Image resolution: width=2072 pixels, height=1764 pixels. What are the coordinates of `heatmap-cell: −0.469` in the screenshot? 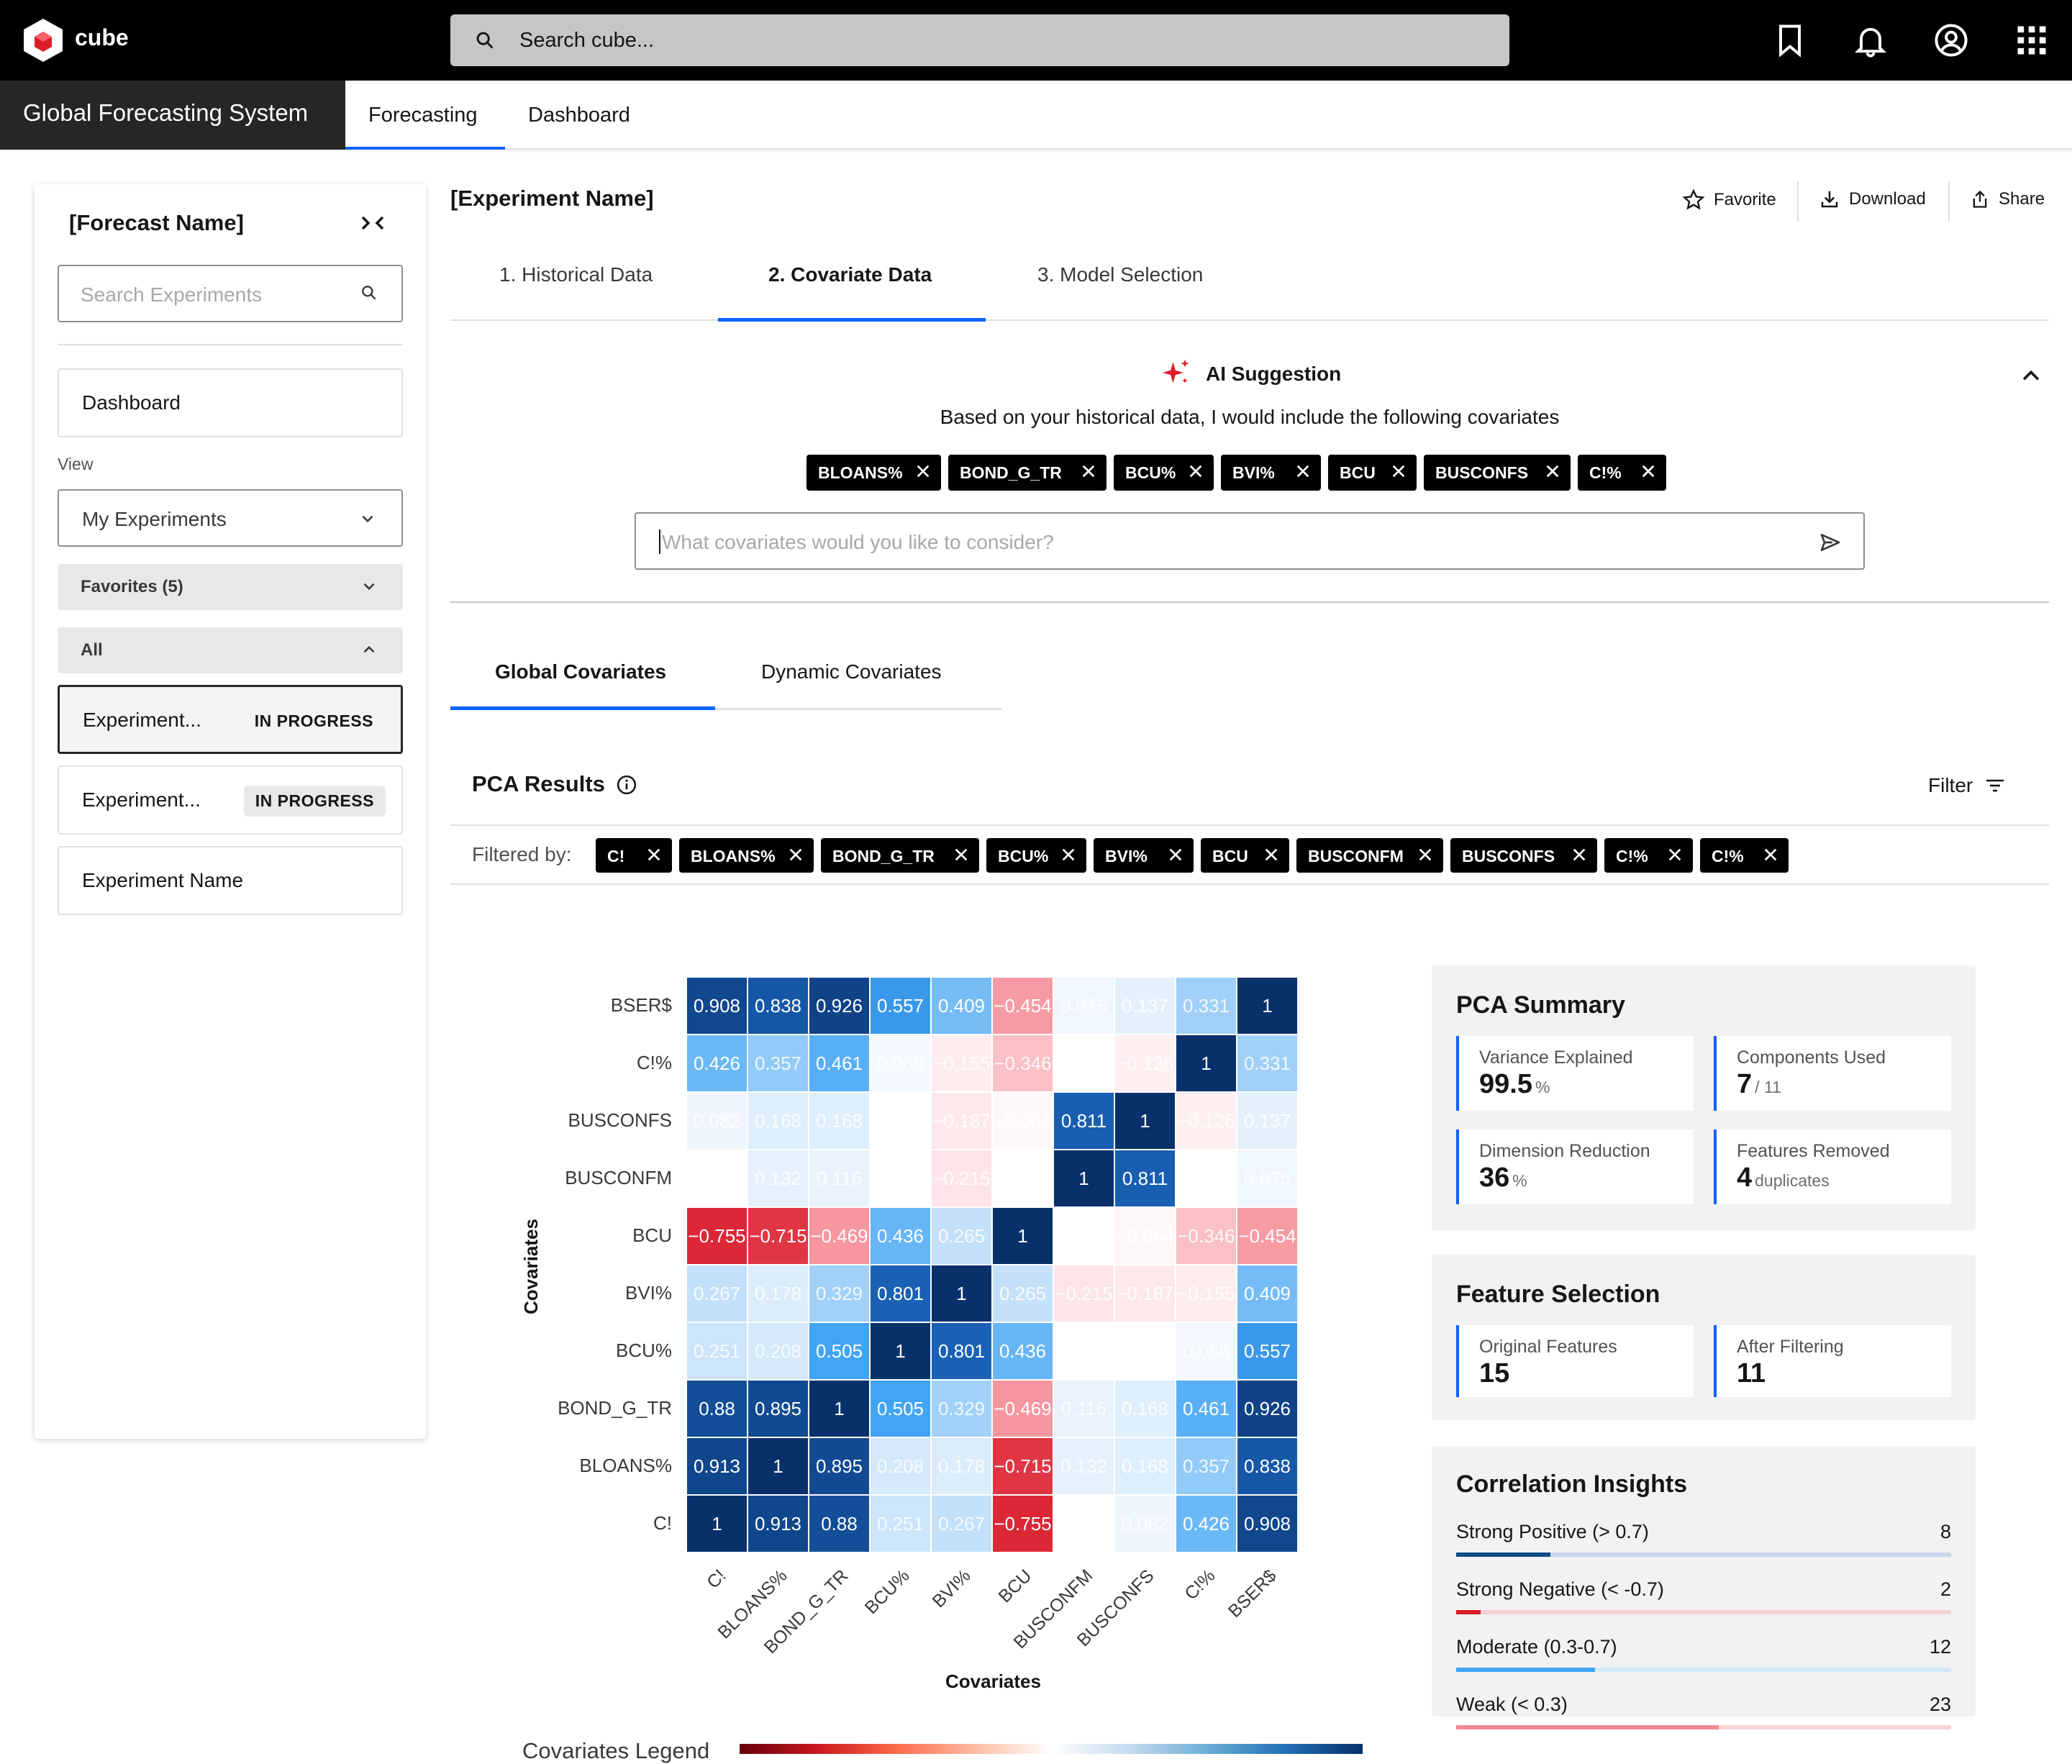 It's located at (839, 1236).